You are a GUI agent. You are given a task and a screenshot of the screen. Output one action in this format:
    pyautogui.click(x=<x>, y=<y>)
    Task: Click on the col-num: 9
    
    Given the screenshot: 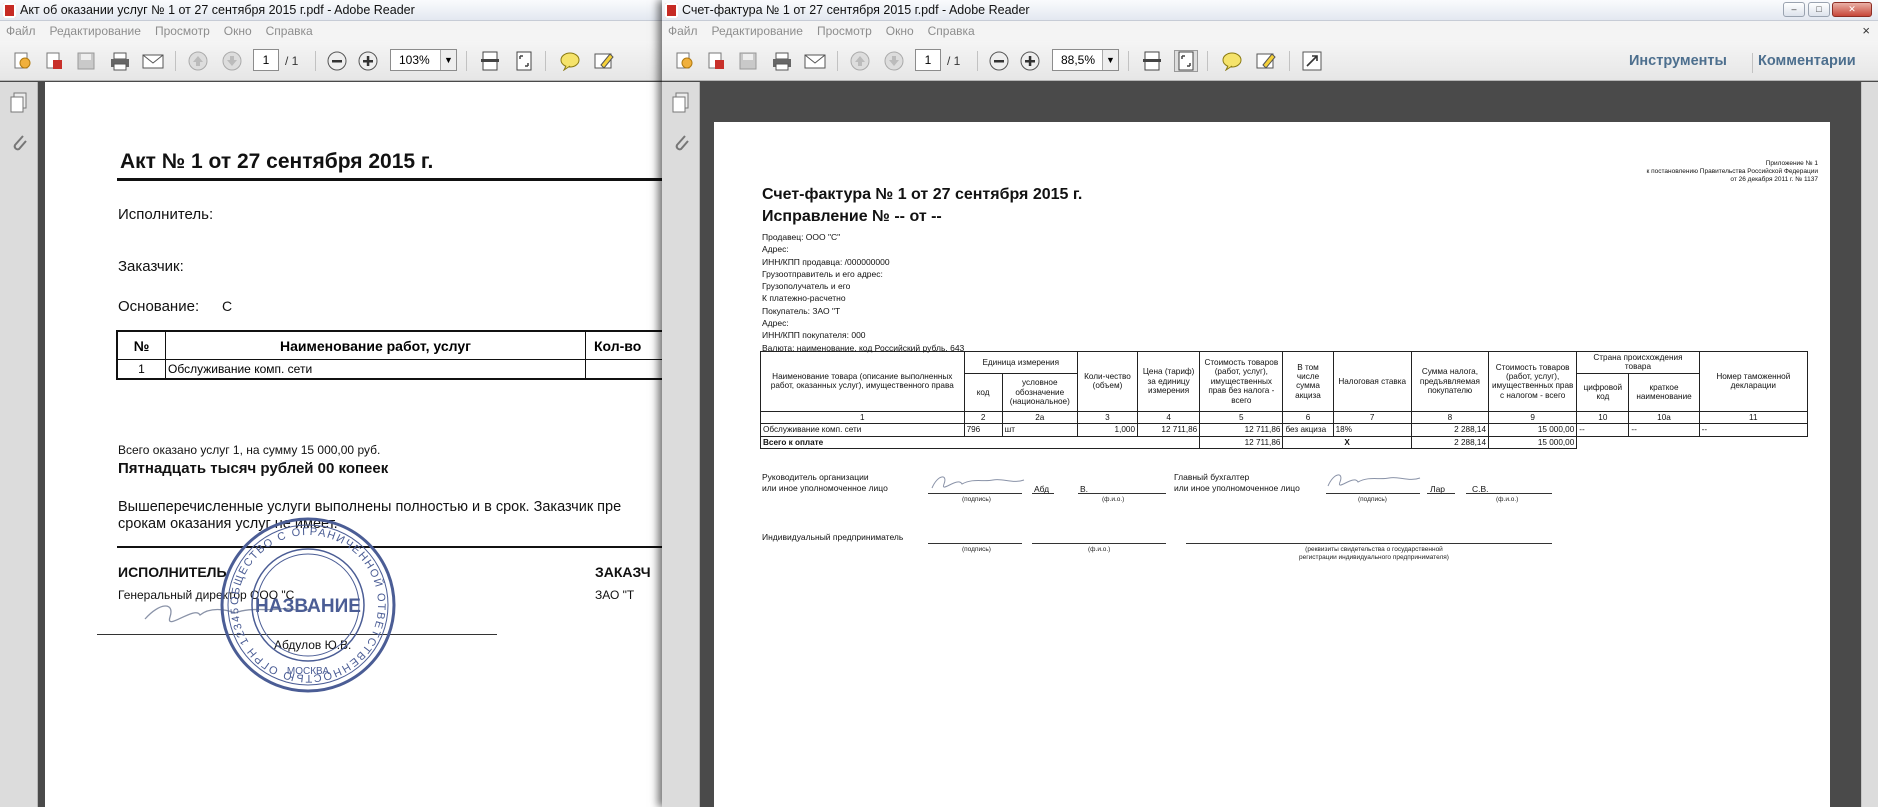 What is the action you would take?
    pyautogui.click(x=1533, y=417)
    